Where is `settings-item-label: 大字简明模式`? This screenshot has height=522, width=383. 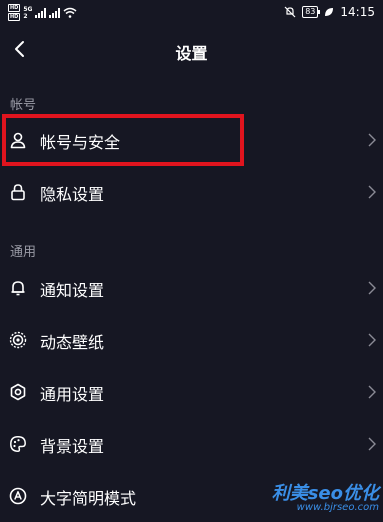
settings-item-label: 大字简明模式 is located at coordinates (88, 498).